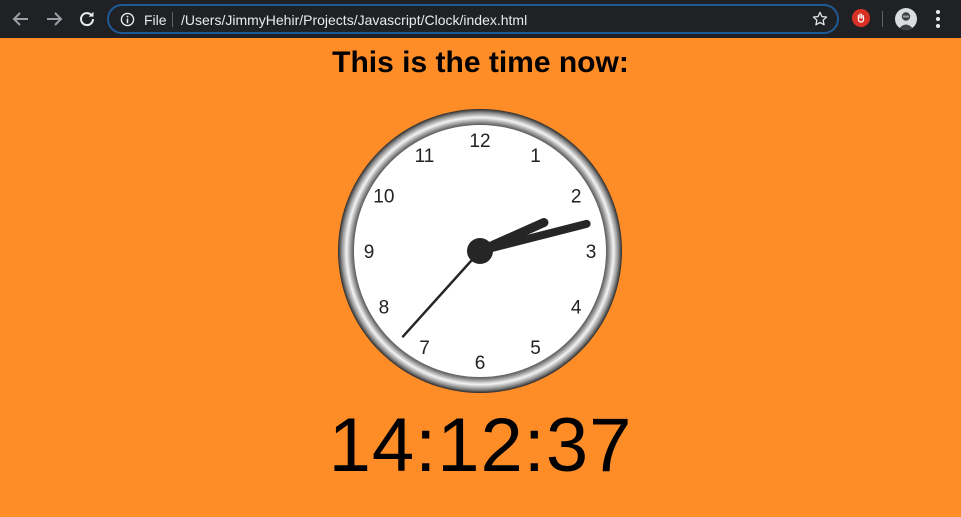  What do you see at coordinates (479, 141) in the screenshot?
I see `clock-number: 12` at bounding box center [479, 141].